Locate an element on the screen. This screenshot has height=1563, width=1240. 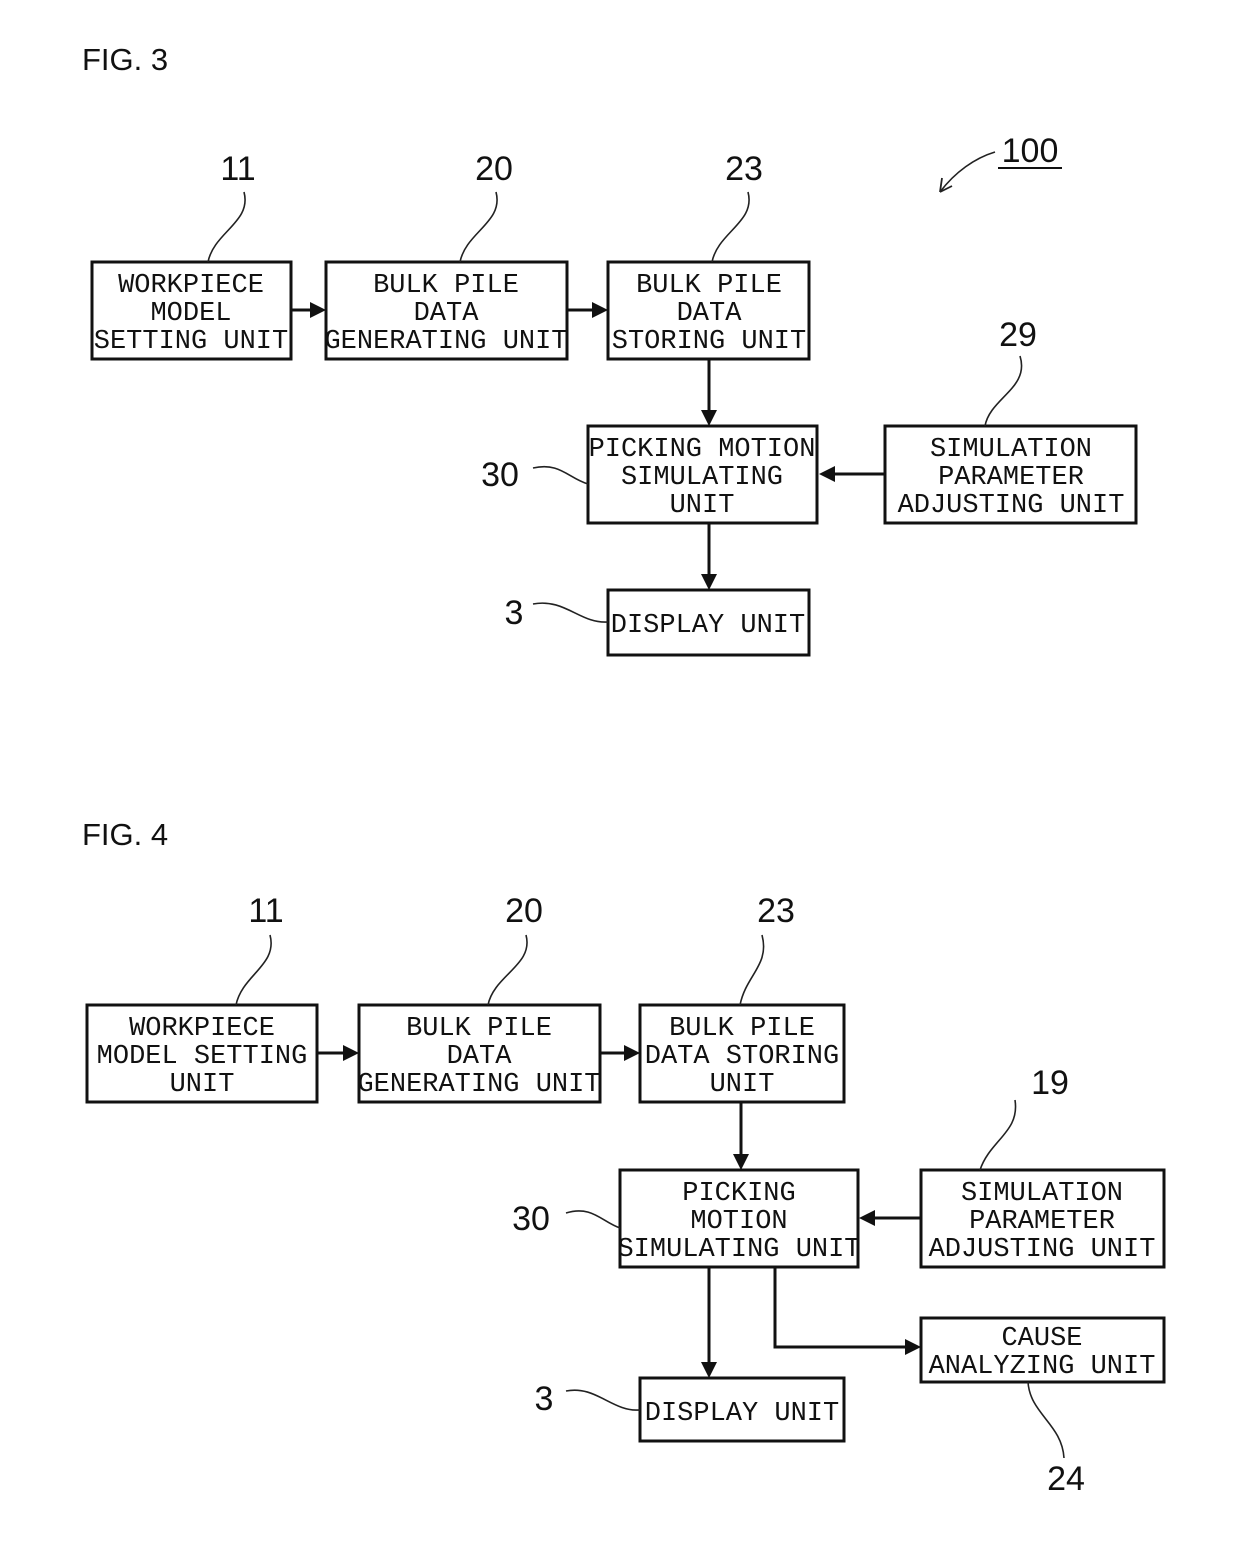
system-ref-100: 100 is located at coordinates (1000, 162).